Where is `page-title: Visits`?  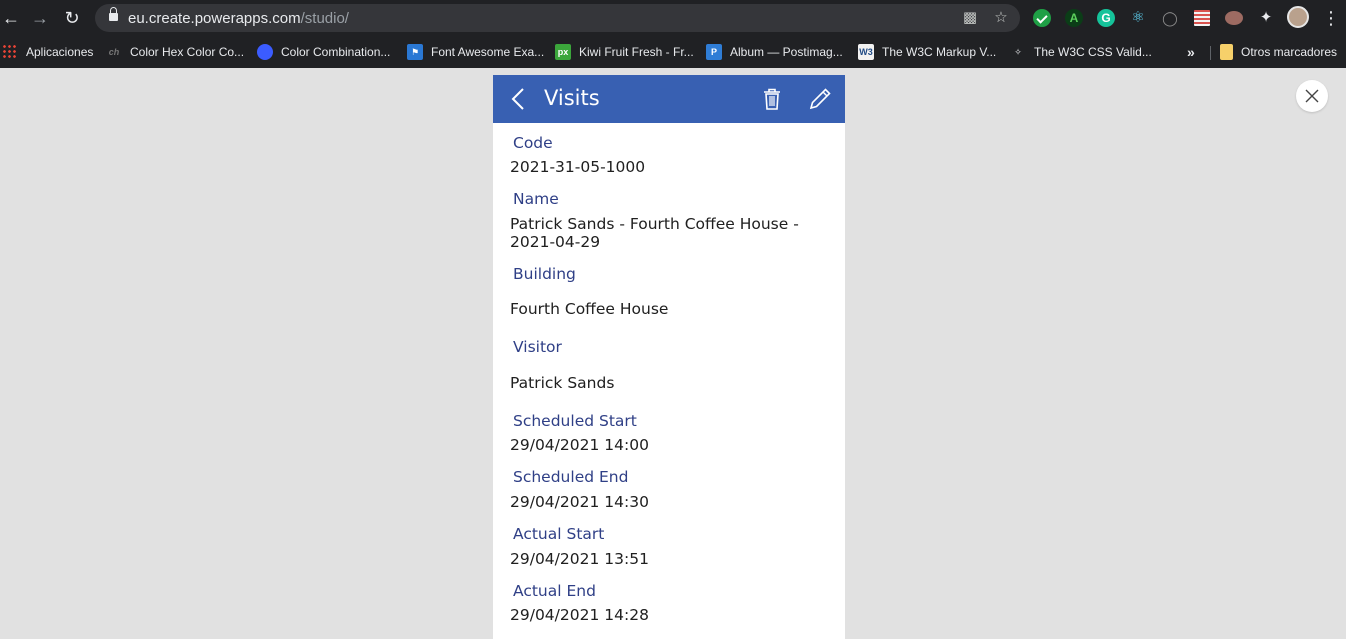 page-title: Visits is located at coordinates (572, 98).